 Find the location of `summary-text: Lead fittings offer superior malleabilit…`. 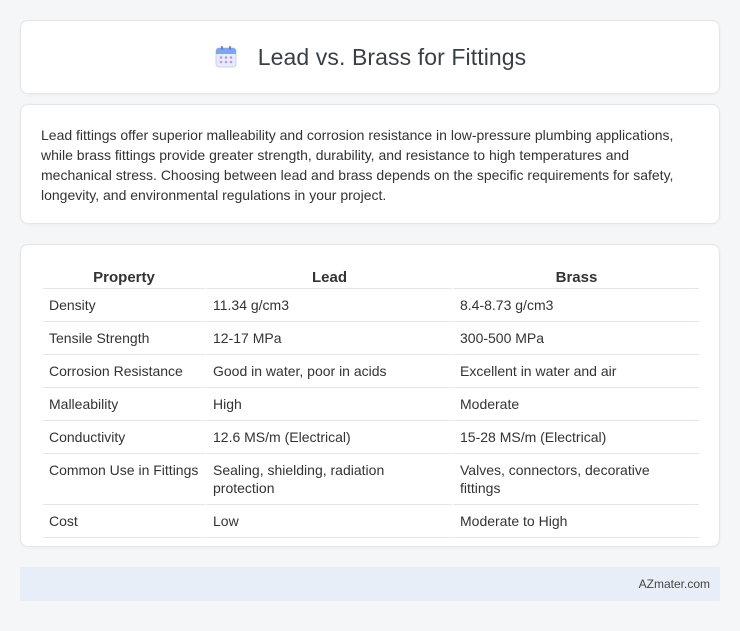

summary-text: Lead fittings offer superior malleabilit… is located at coordinates (357, 165).